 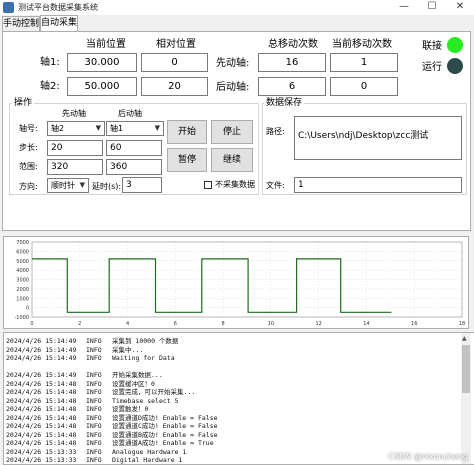 What do you see at coordinates (232, 160) in the screenshot?
I see `resume-button: 继续` at bounding box center [232, 160].